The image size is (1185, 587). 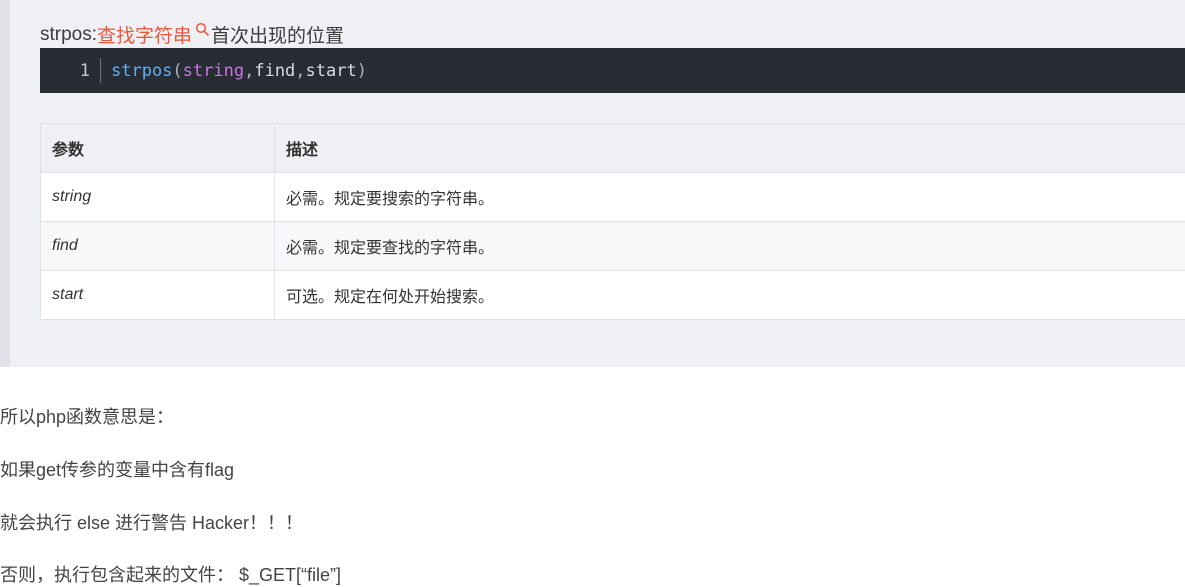 I want to click on code-close-paren: ), so click(x=362, y=71).